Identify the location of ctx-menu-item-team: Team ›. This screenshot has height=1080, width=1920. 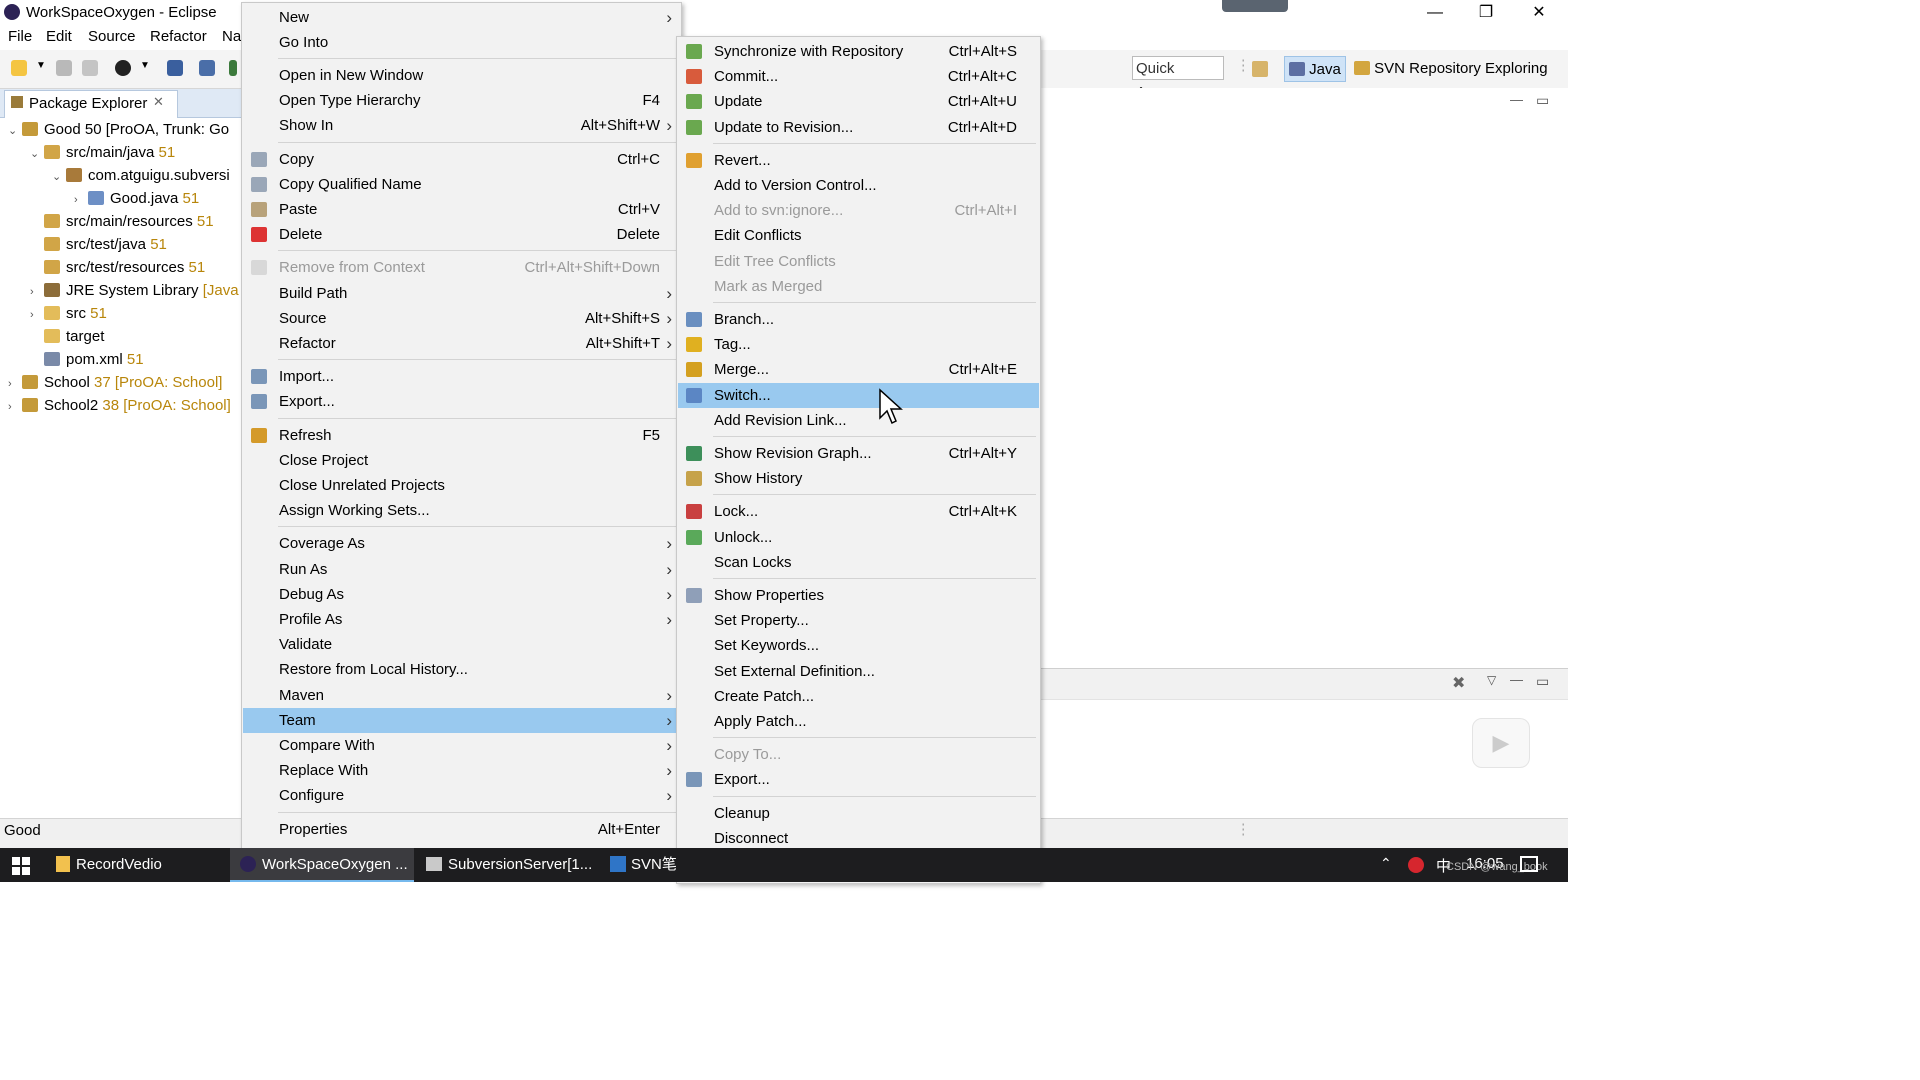
(461, 720).